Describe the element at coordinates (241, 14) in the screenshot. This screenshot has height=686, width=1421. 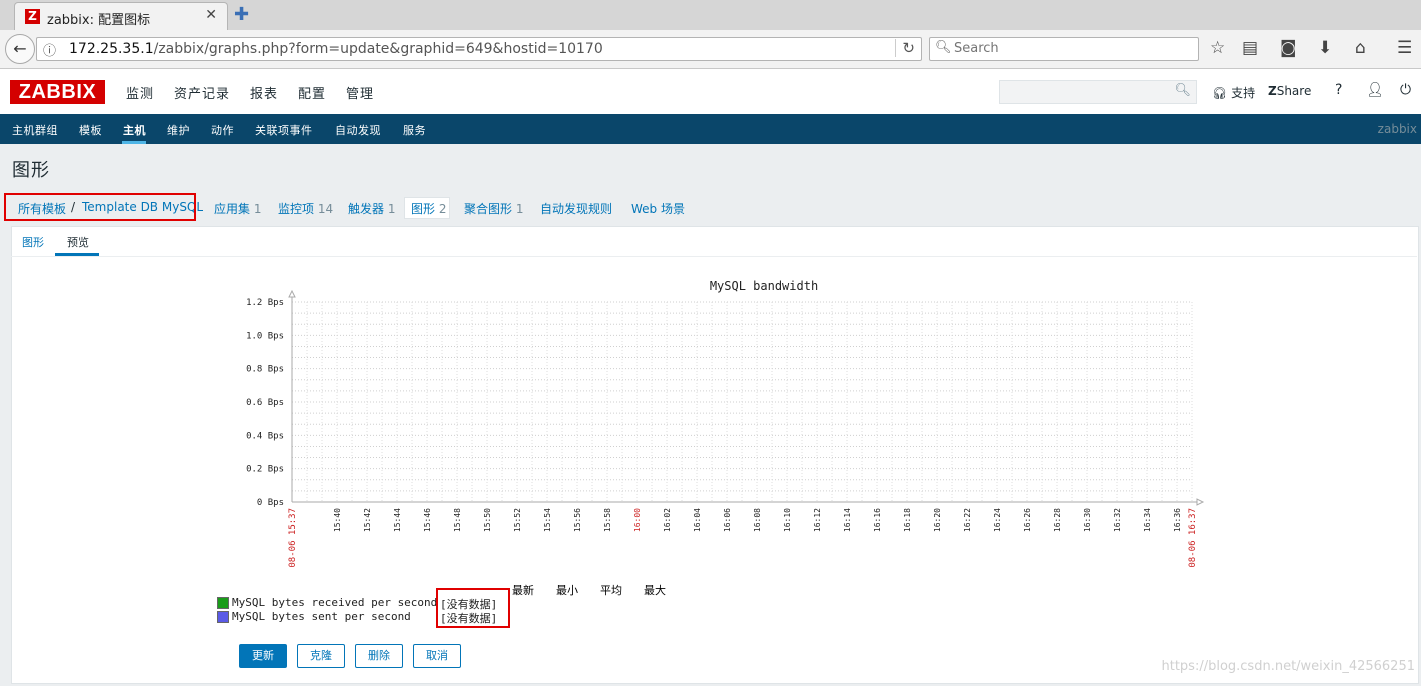
I see `new-tab-icon: ✚` at that location.